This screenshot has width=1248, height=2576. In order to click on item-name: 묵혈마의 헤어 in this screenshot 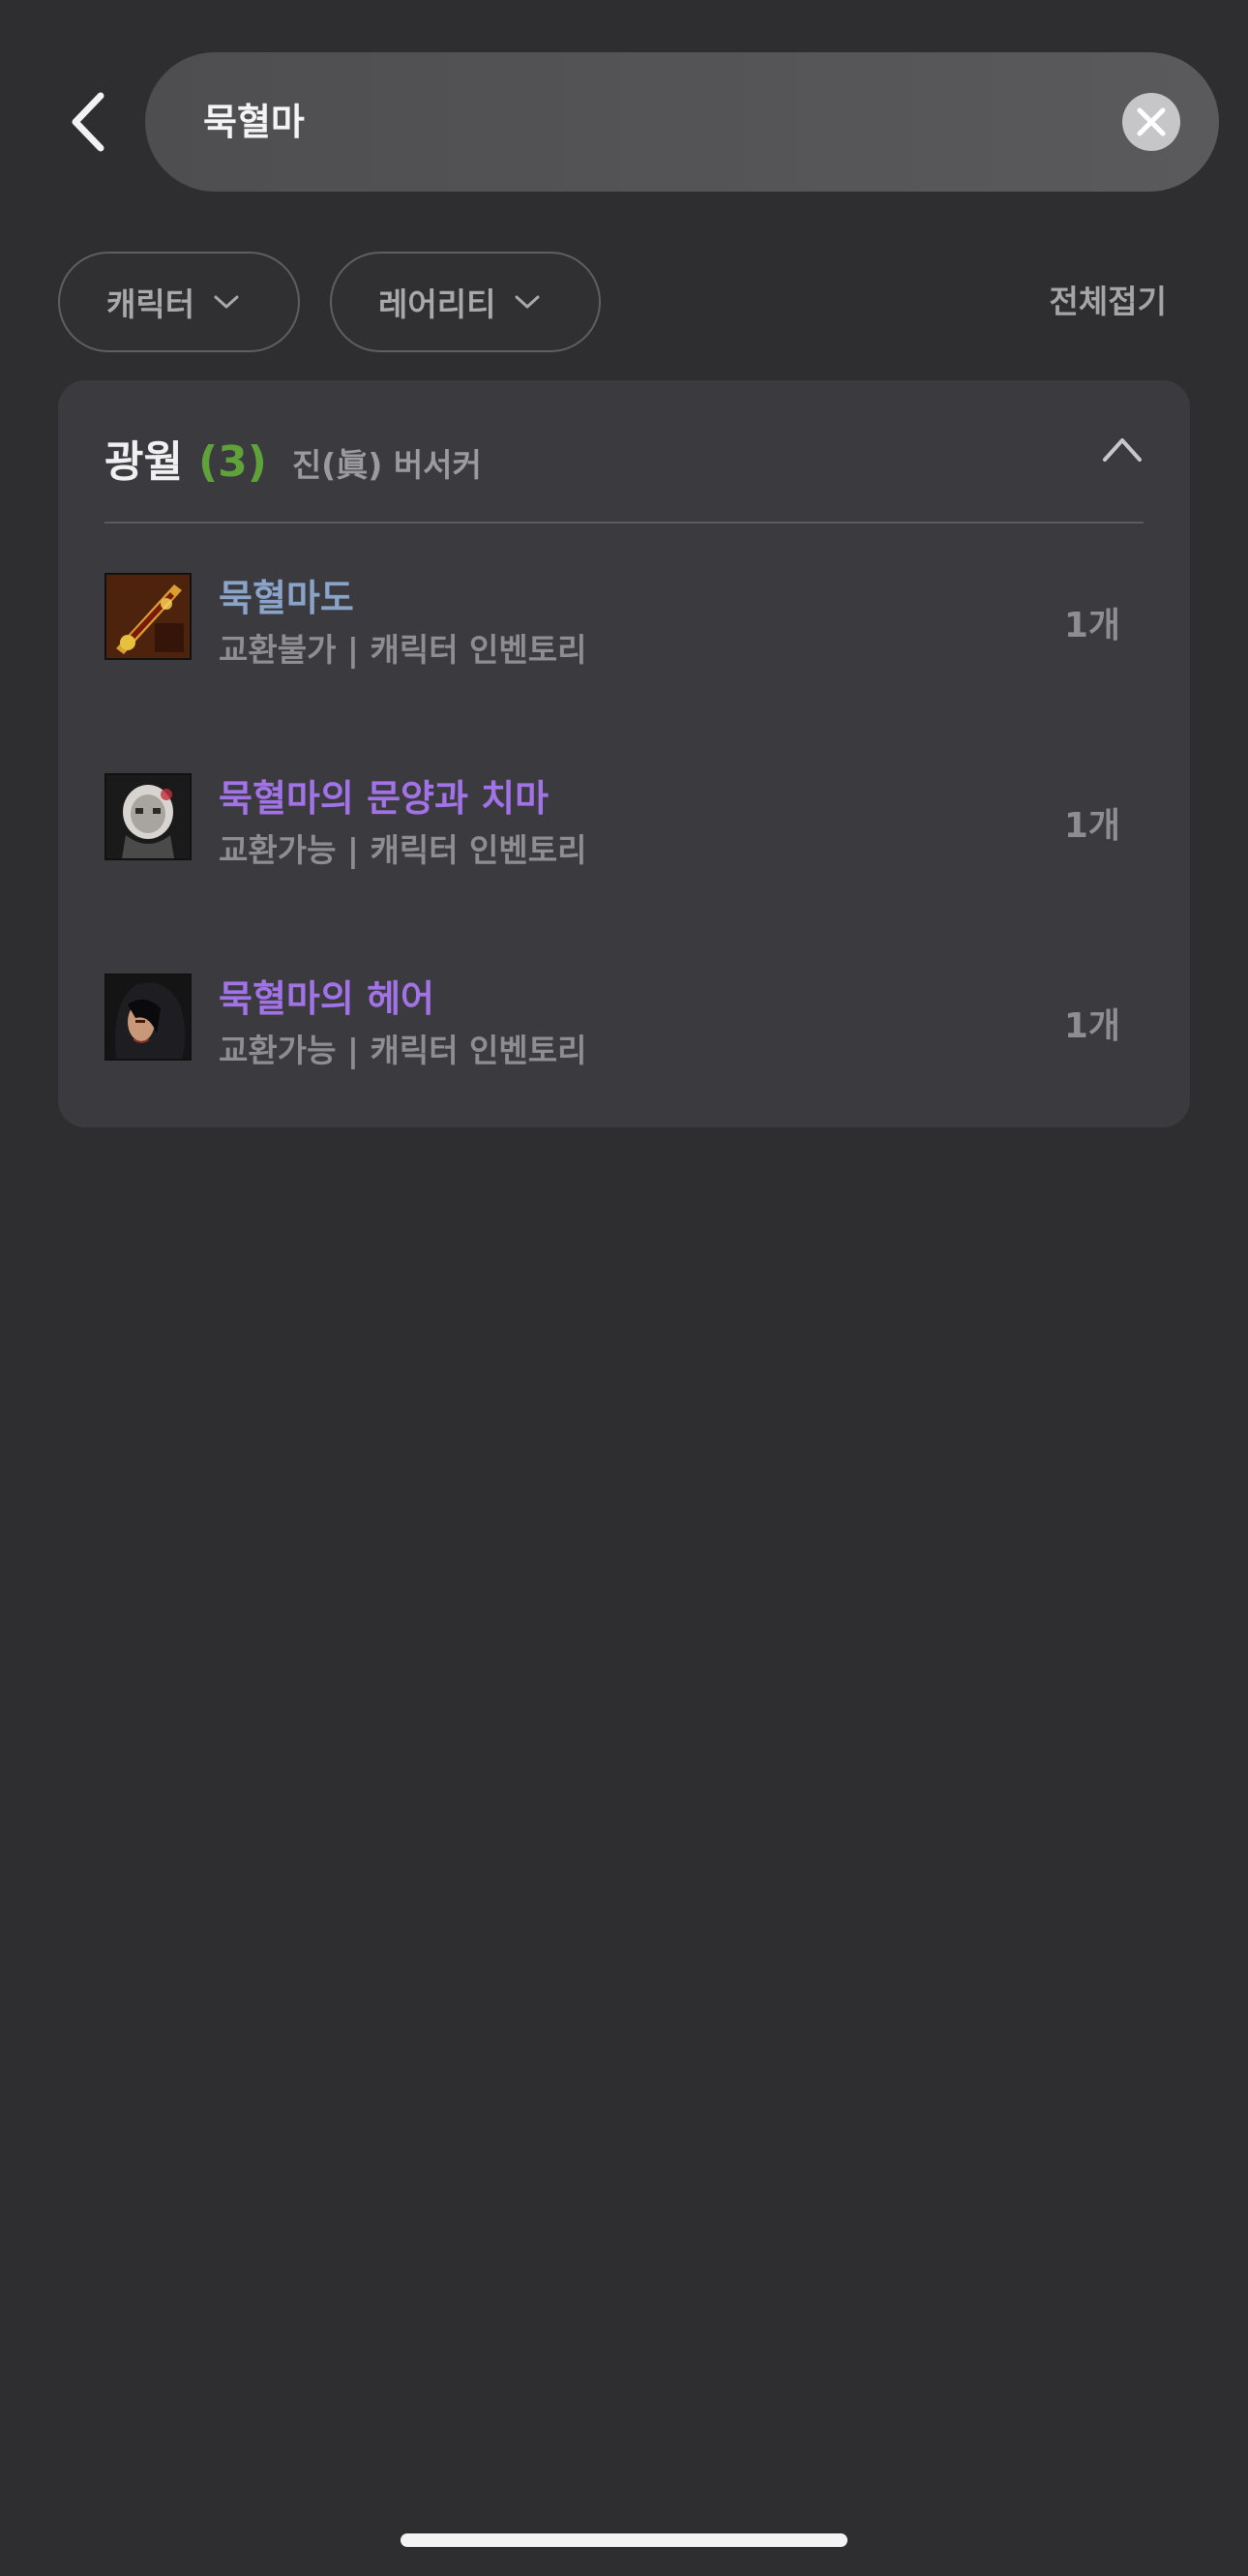, I will do `click(327, 998)`.